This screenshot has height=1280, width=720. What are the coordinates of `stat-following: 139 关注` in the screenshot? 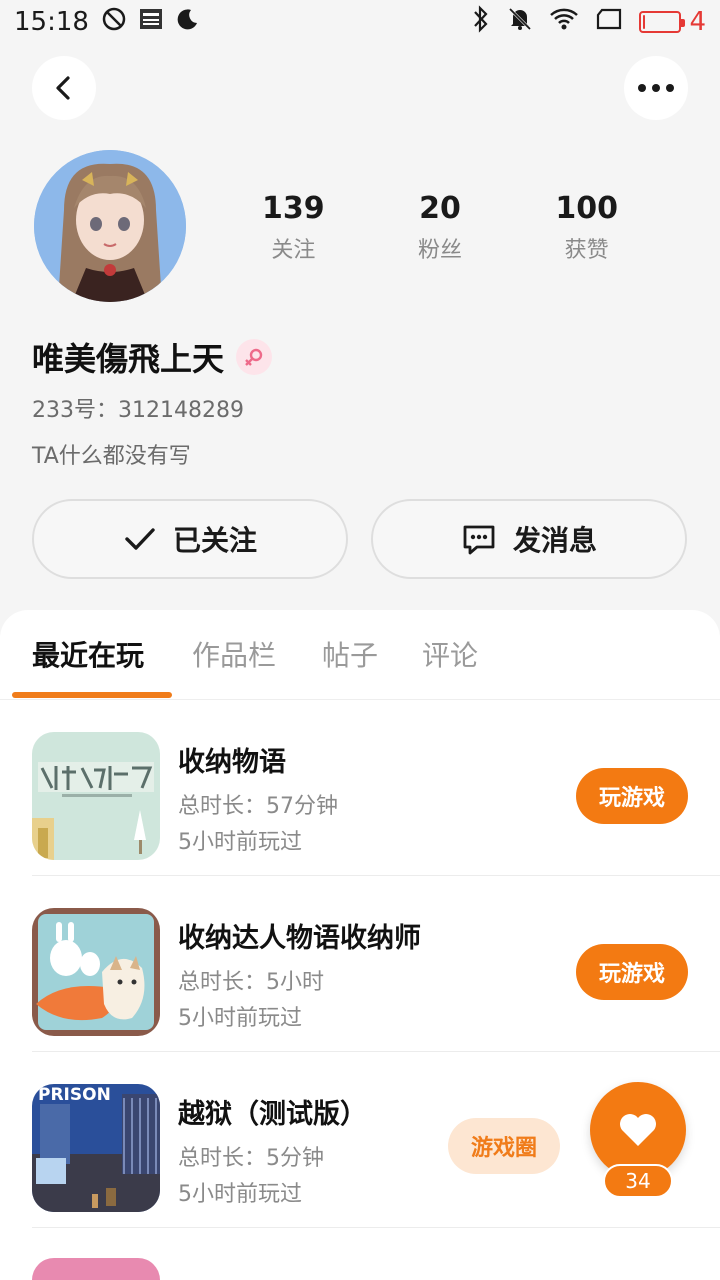 It's located at (293, 227).